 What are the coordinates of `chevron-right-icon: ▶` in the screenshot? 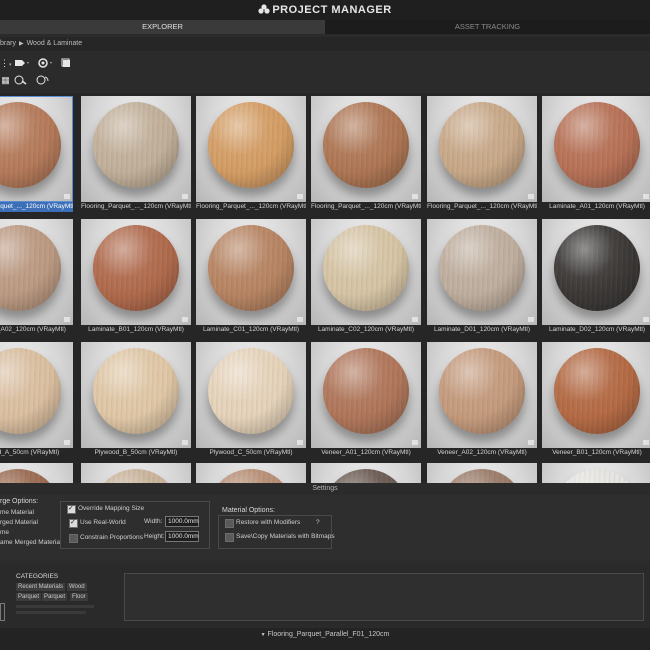 It's located at (21, 44).